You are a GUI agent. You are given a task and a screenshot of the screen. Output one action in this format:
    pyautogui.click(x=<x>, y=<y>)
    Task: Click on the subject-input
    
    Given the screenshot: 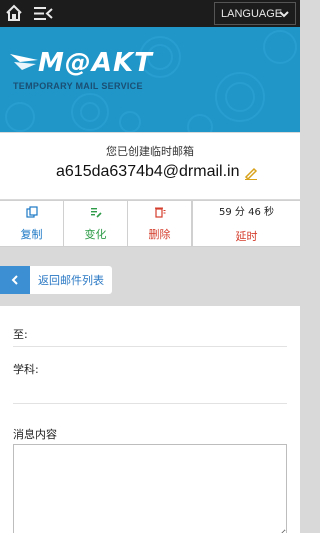 What is the action you would take?
    pyautogui.click(x=144, y=389)
    